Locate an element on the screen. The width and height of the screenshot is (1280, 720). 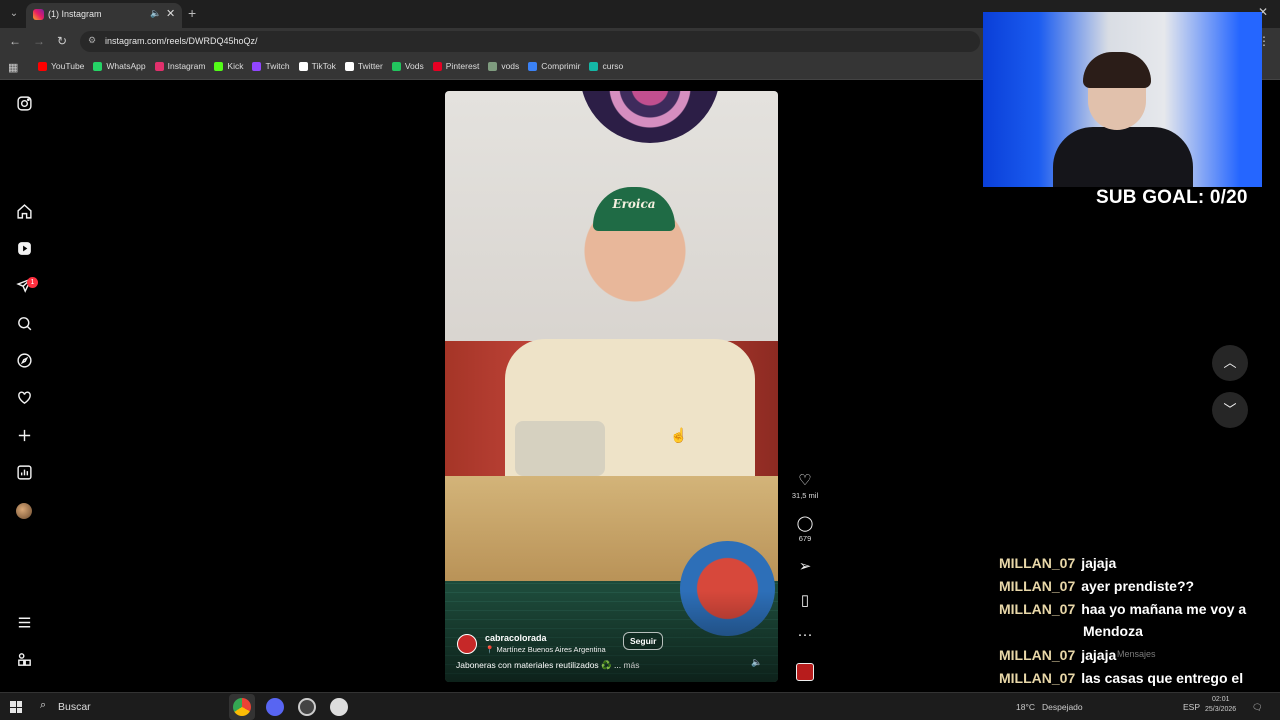
address-url: instagram.com/reels/DWRDQ45hoQz/ is located at coordinates (181, 41).